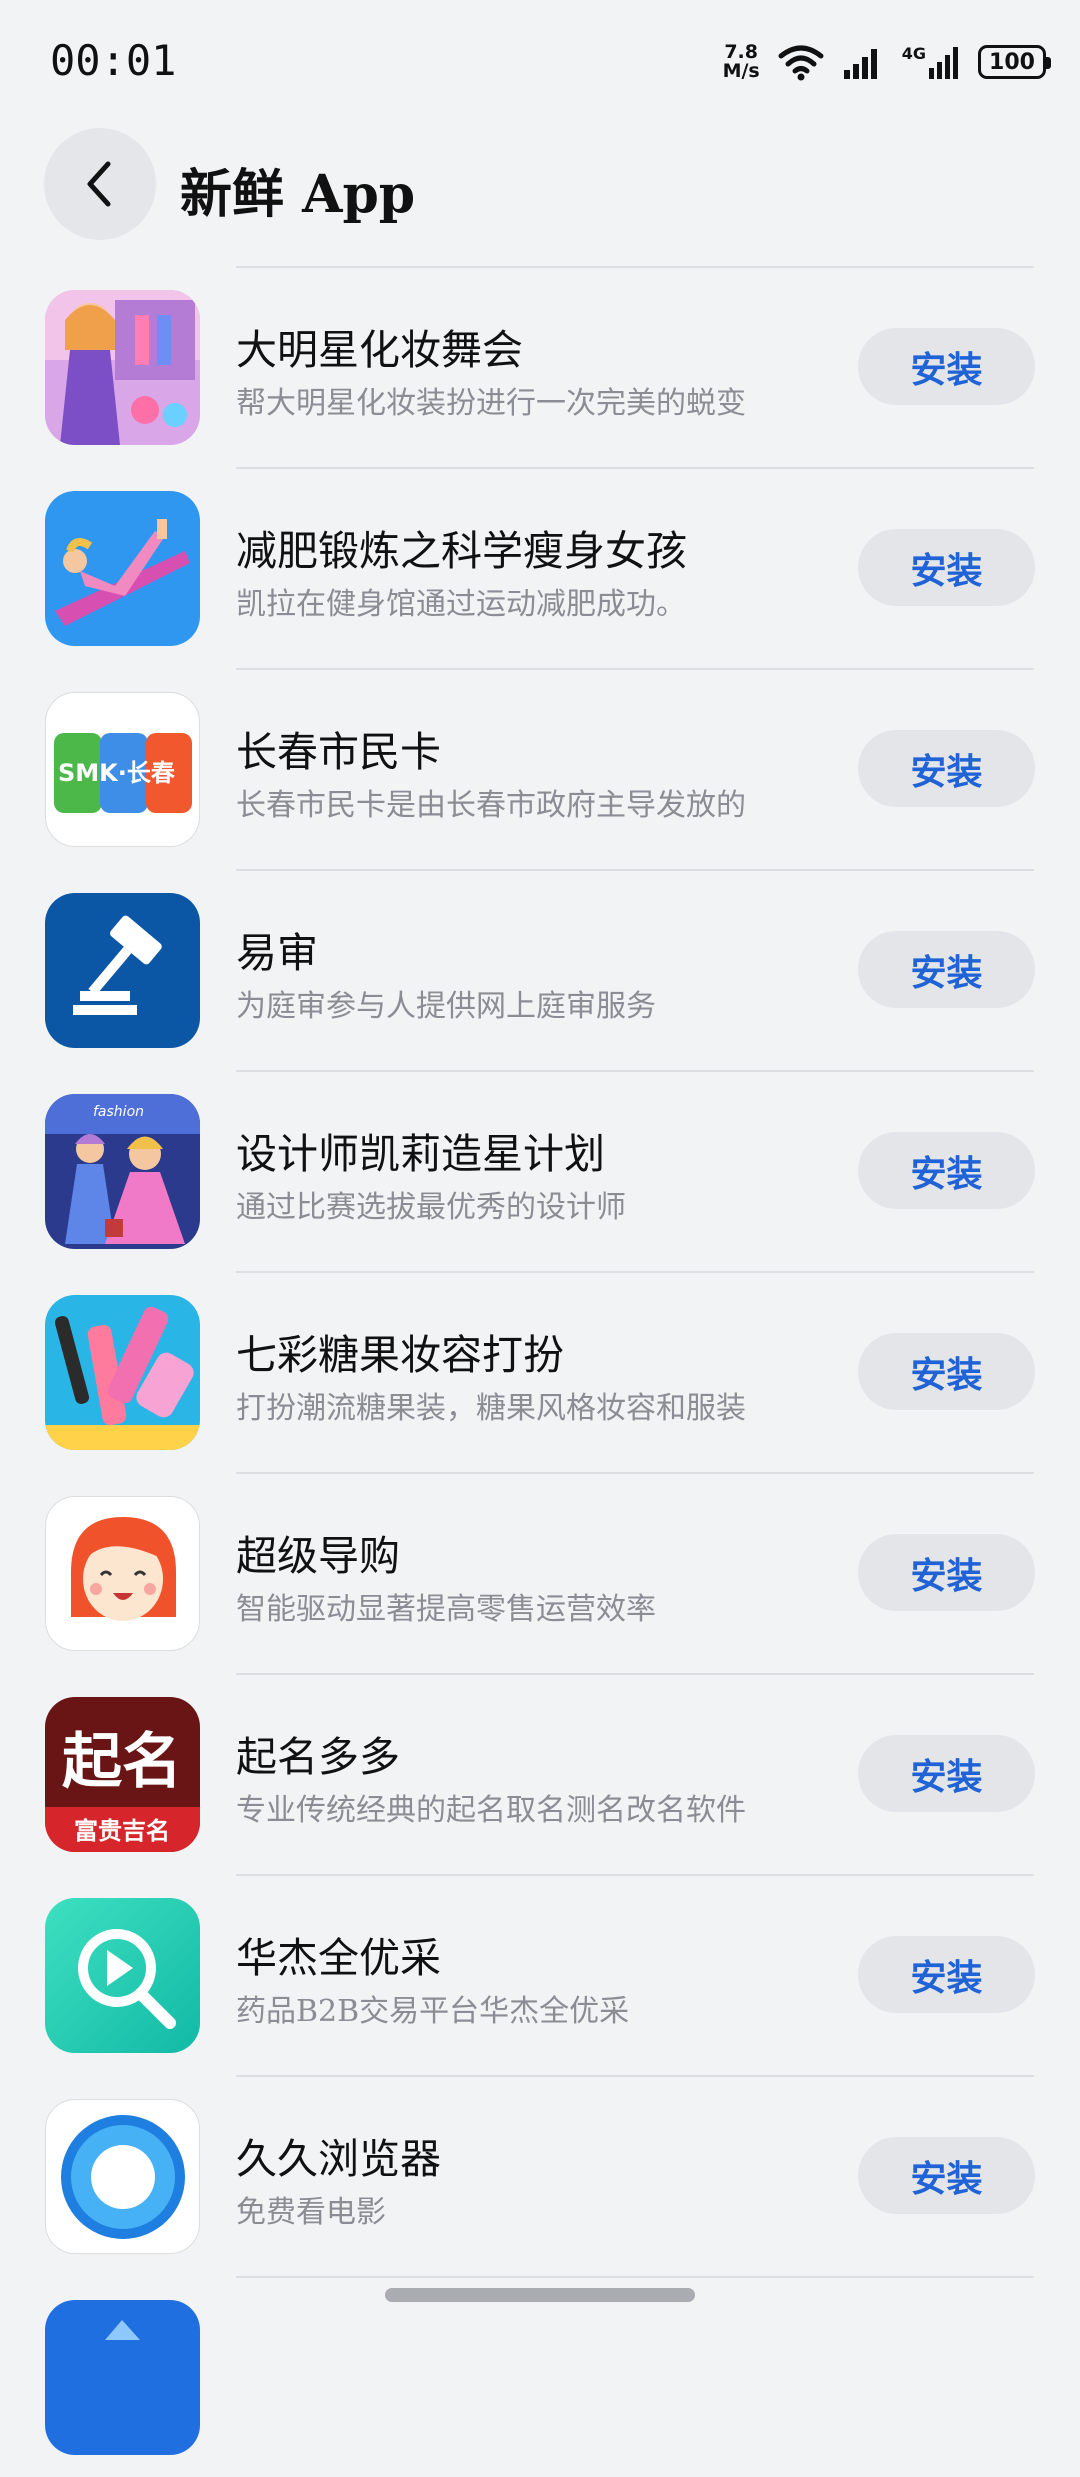  What do you see at coordinates (122, 1762) in the screenshot?
I see `naming-icon-title: 起名` at bounding box center [122, 1762].